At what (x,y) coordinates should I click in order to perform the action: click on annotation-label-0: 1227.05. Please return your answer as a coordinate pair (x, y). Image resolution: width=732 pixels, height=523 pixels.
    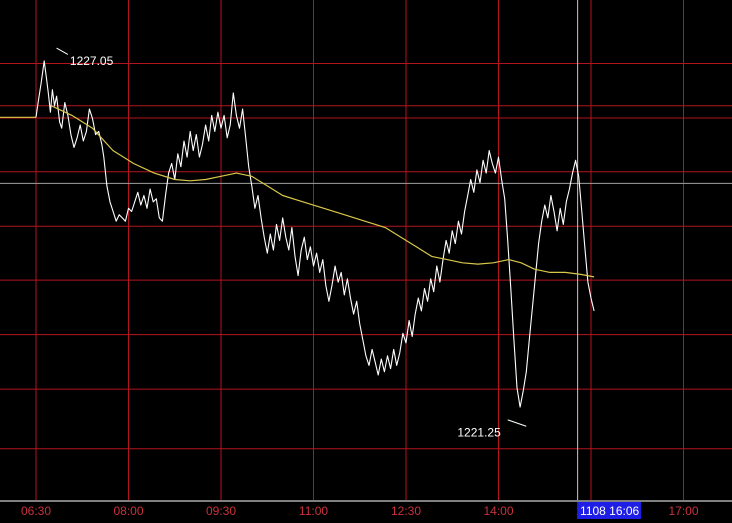
    Looking at the image, I should click on (92, 61).